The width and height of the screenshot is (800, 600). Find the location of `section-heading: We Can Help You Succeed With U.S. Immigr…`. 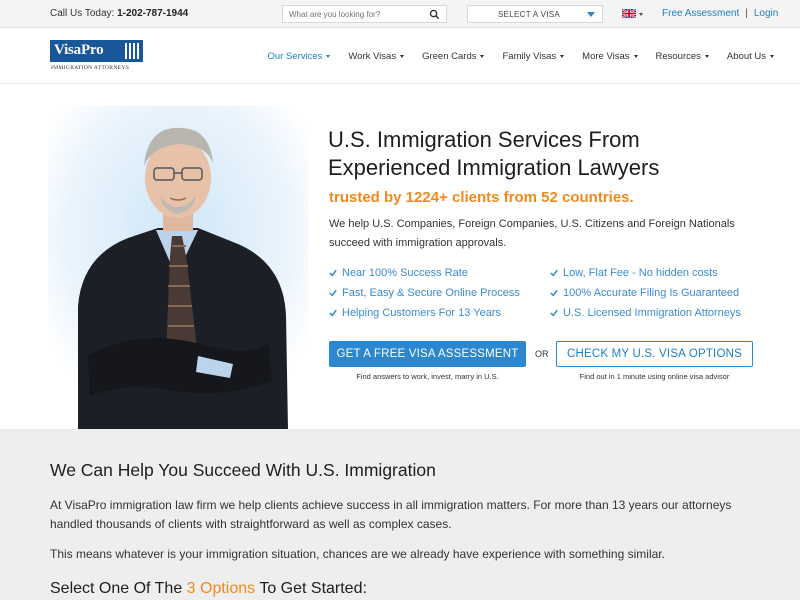

section-heading: We Can Help You Succeed With U.S. Immigr… is located at coordinates (243, 470).